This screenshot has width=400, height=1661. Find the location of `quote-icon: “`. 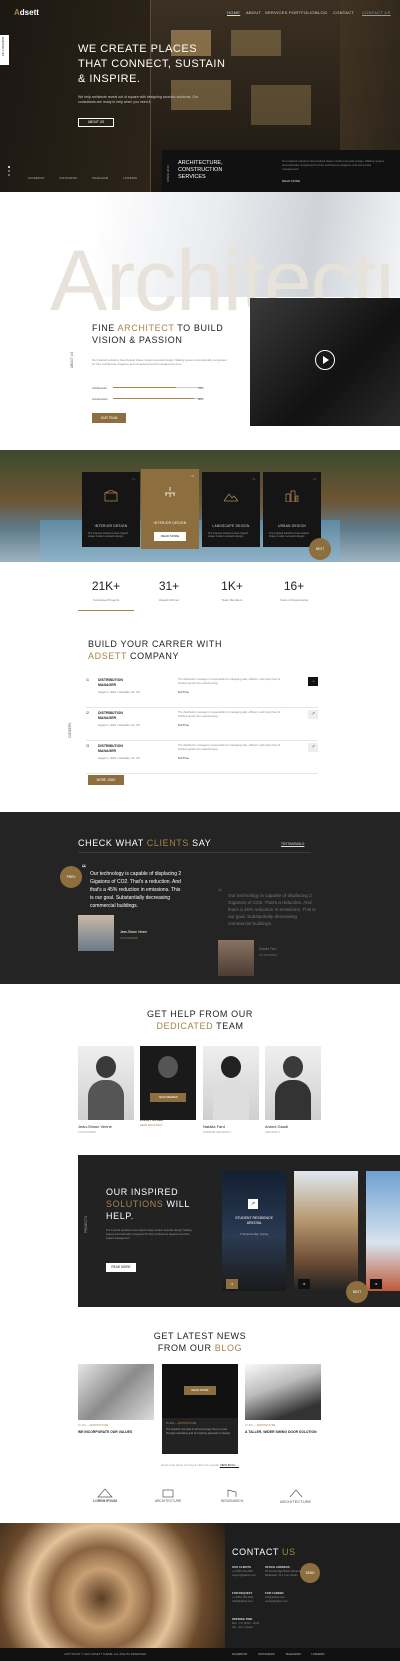

quote-icon: “ is located at coordinates (84, 869).